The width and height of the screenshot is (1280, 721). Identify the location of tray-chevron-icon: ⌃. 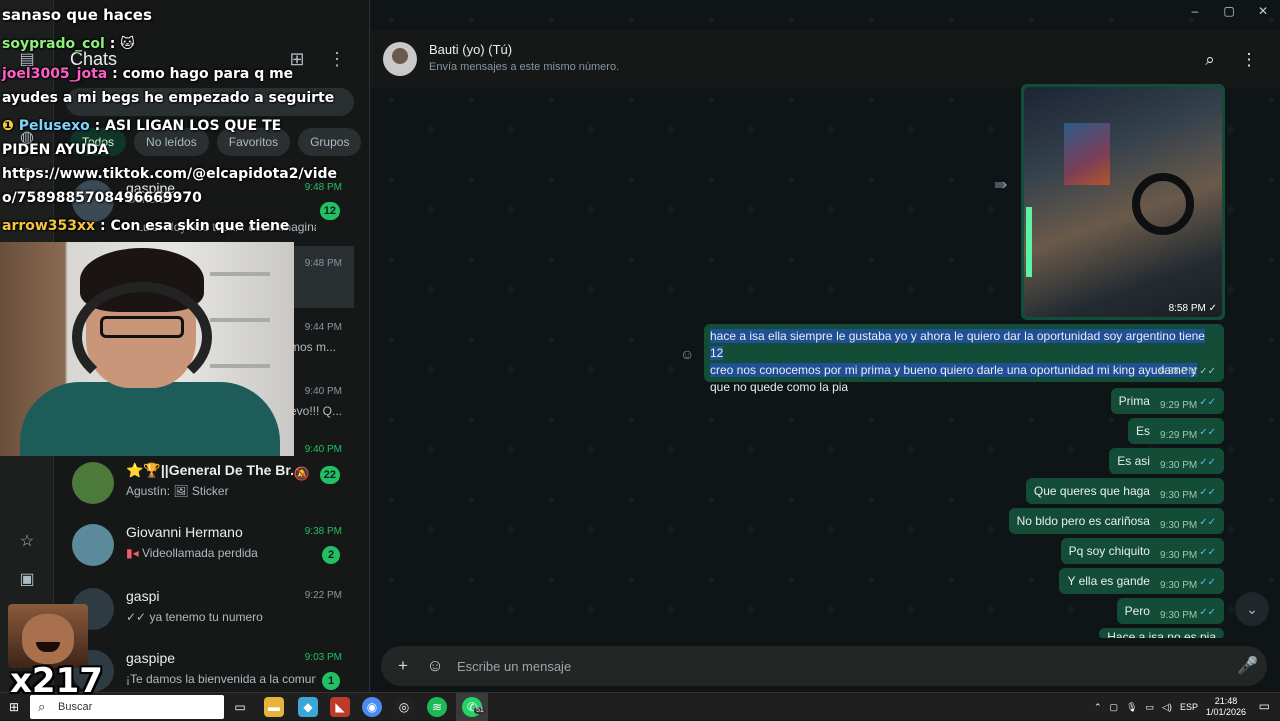
(1098, 707).